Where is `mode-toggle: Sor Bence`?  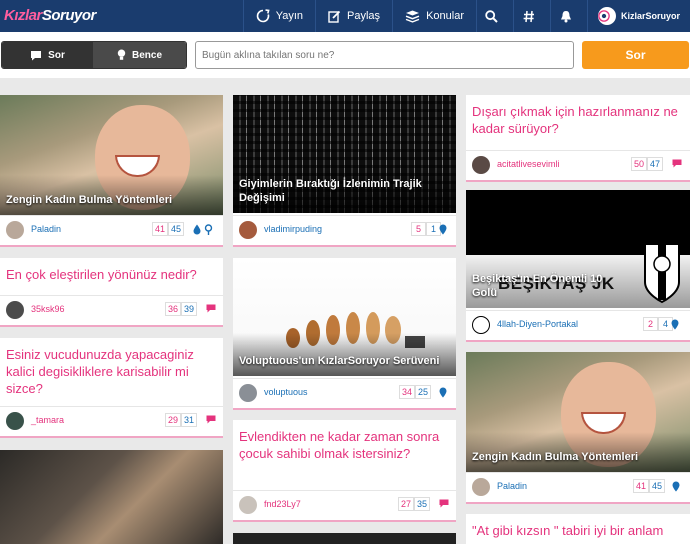
mode-toggle: Sor Bence is located at coordinates (94, 55).